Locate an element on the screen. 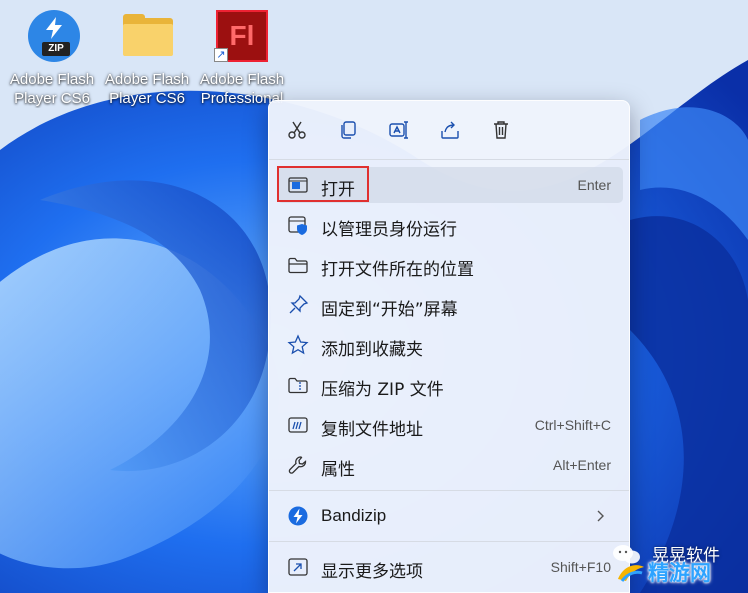  watermark-site-text: 精游网 is located at coordinates (679, 573).